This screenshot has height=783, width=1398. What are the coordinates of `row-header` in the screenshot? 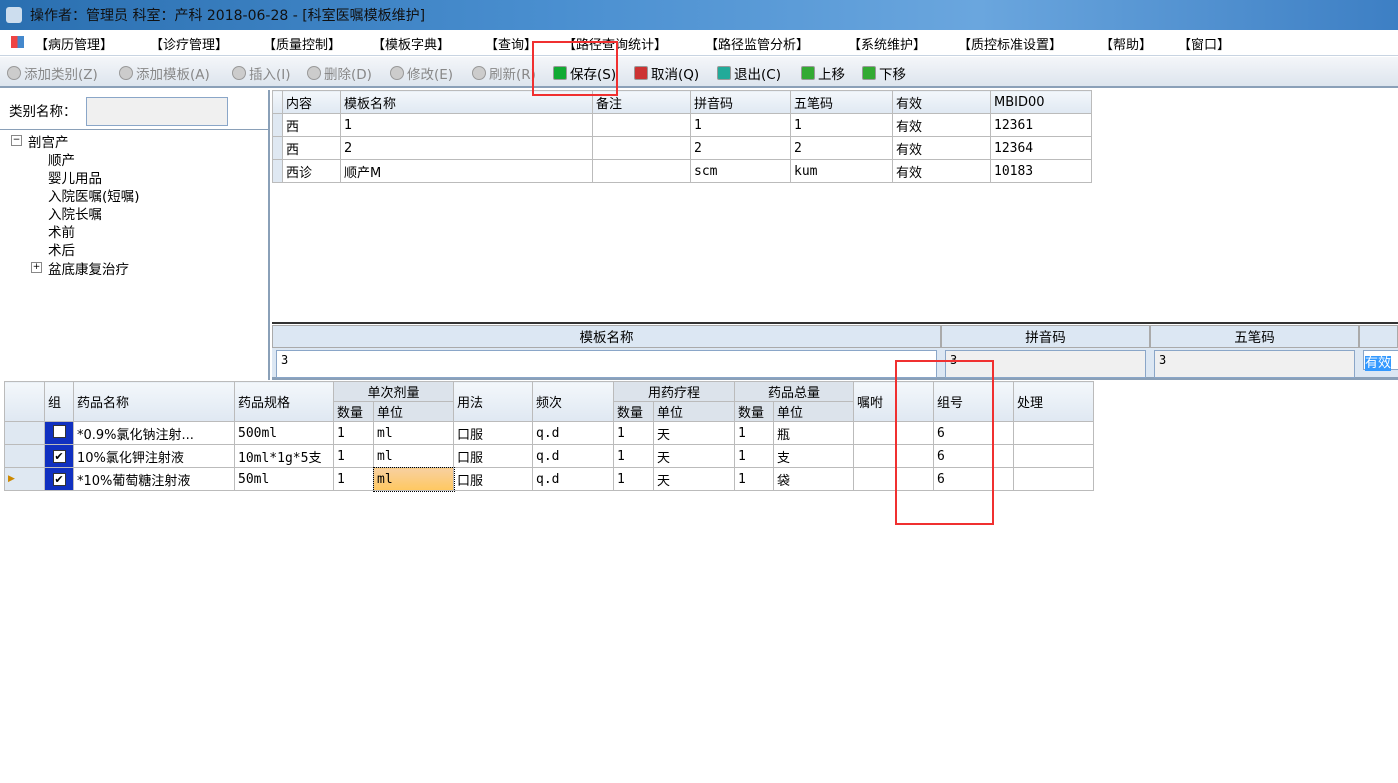 It's located at (24, 433).